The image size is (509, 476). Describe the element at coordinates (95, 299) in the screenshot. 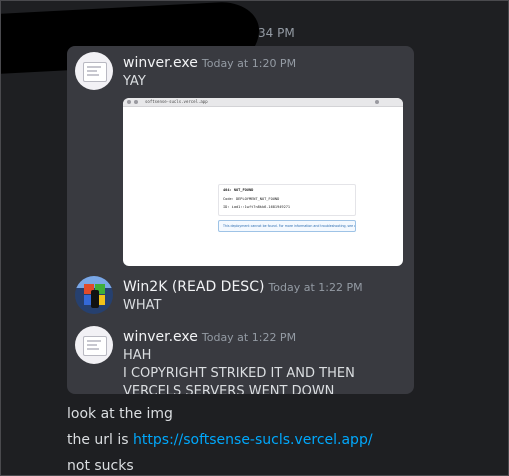

I see `figure-icon` at that location.